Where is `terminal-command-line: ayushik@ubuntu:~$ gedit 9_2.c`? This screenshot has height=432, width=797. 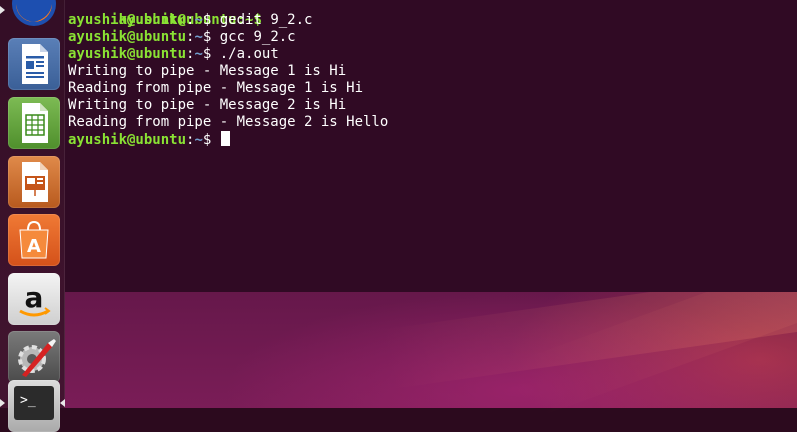 terminal-command-line: ayushik@ubuntu:~$ gedit 9_2.c is located at coordinates (190, 20).